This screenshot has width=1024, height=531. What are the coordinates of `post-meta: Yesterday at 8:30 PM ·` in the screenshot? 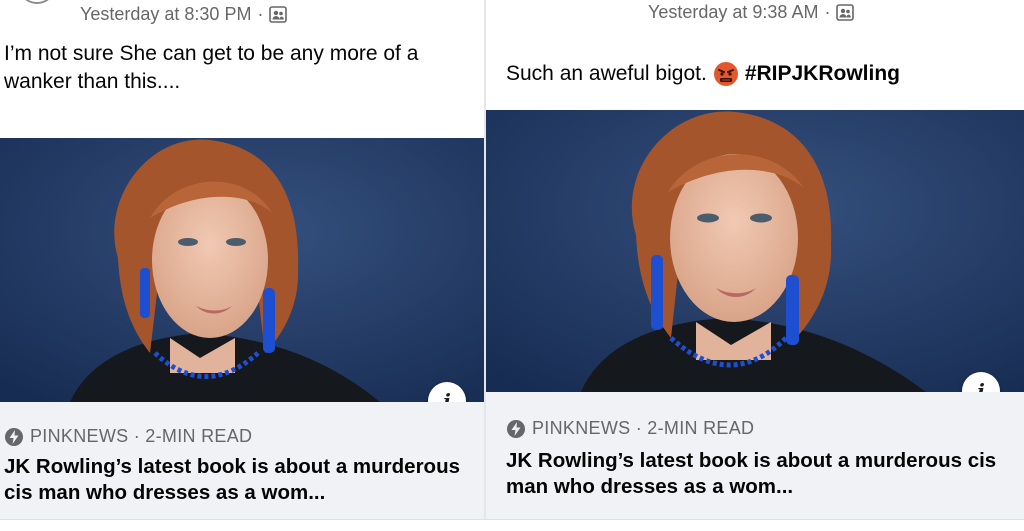 It's located at (184, 14).